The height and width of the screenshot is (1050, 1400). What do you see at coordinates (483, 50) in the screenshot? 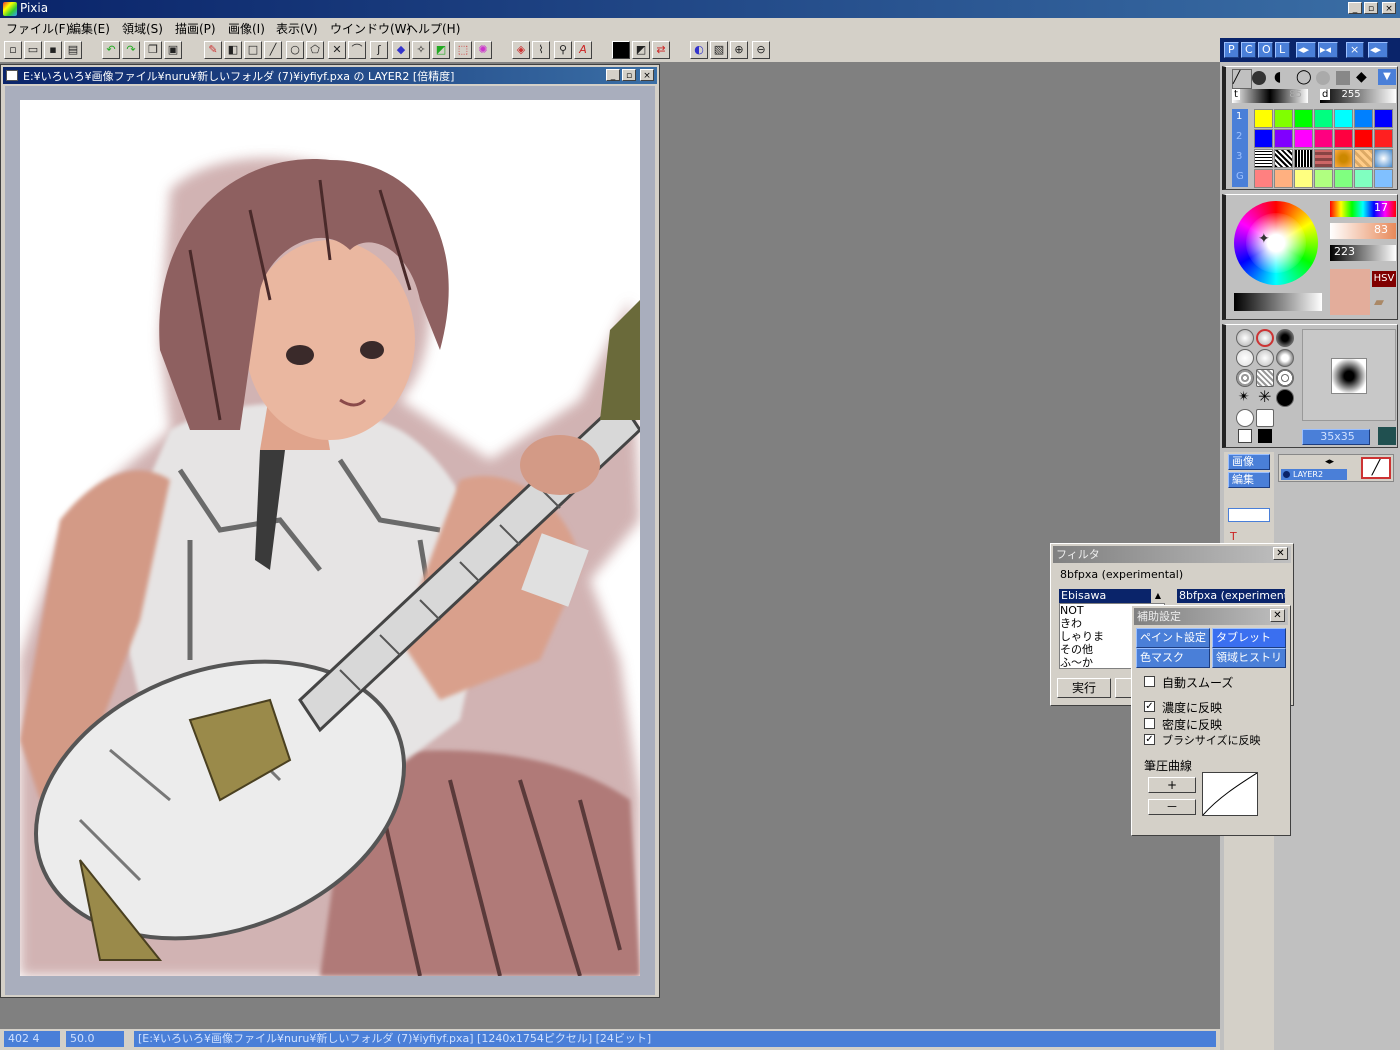
I see `pattern-tool-icon: ✺` at bounding box center [483, 50].